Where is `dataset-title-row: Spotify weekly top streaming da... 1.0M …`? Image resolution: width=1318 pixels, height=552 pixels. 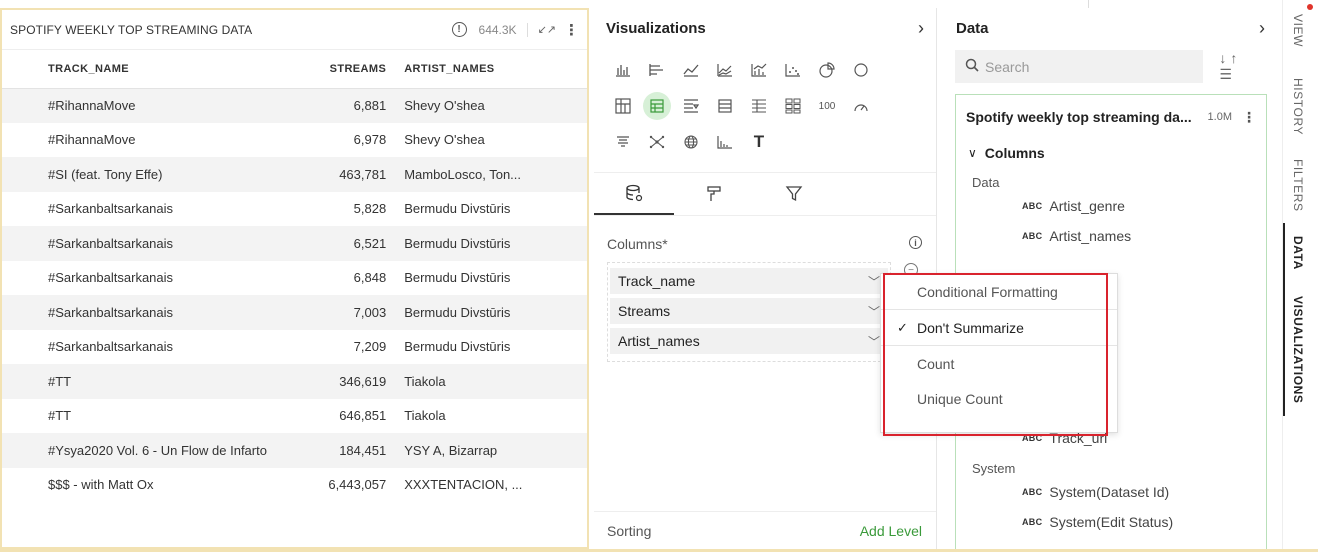 dataset-title-row: Spotify weekly top streaming da... 1.0M … is located at coordinates (1111, 117).